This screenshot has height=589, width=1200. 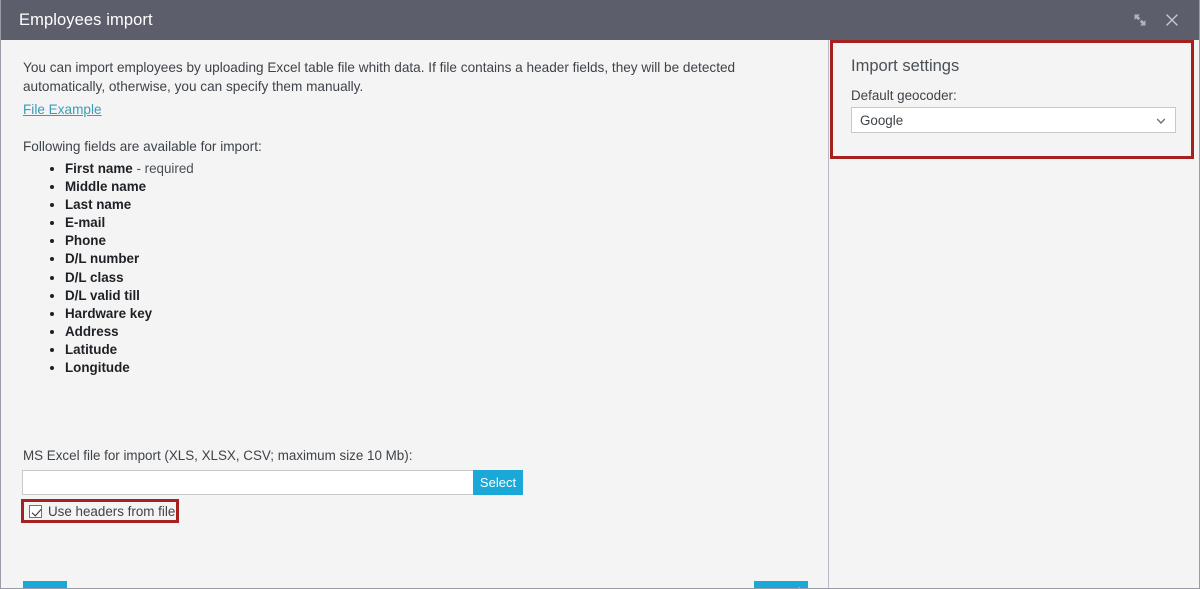 I want to click on field-list-item: Address, so click(x=435, y=332).